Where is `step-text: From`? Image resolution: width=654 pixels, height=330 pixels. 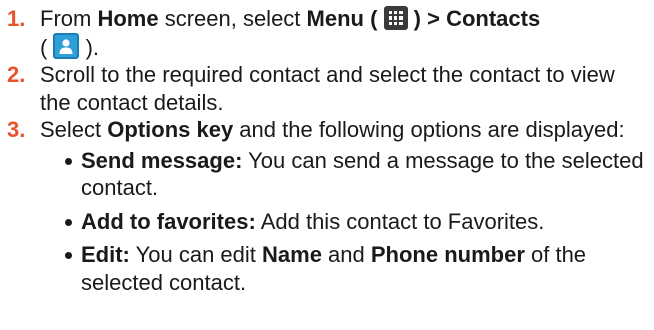
step-text: From is located at coordinates (69, 18).